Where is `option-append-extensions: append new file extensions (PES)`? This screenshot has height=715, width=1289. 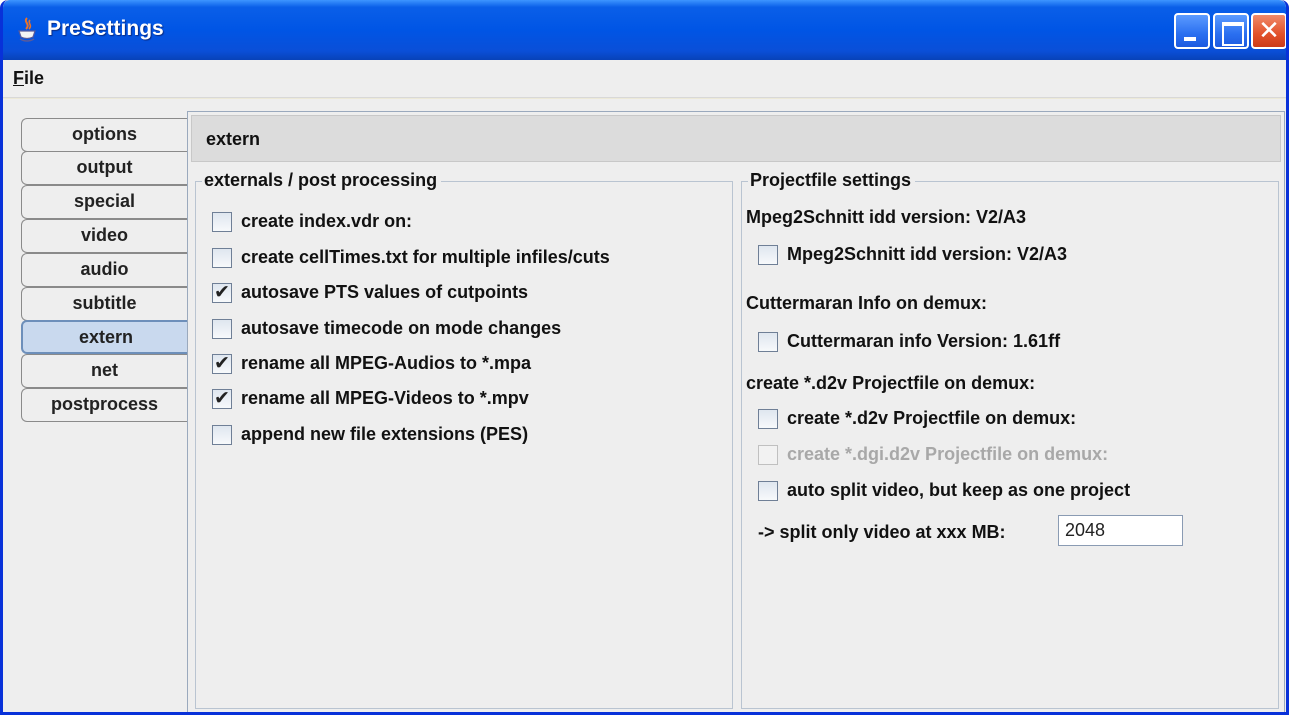
option-append-extensions: append new file extensions (PES) is located at coordinates (370, 434).